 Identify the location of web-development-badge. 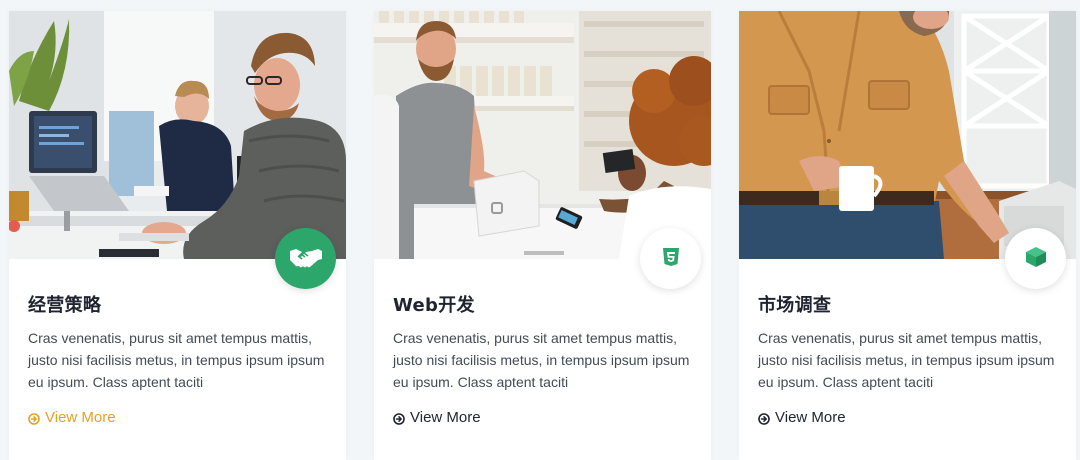
(670, 258).